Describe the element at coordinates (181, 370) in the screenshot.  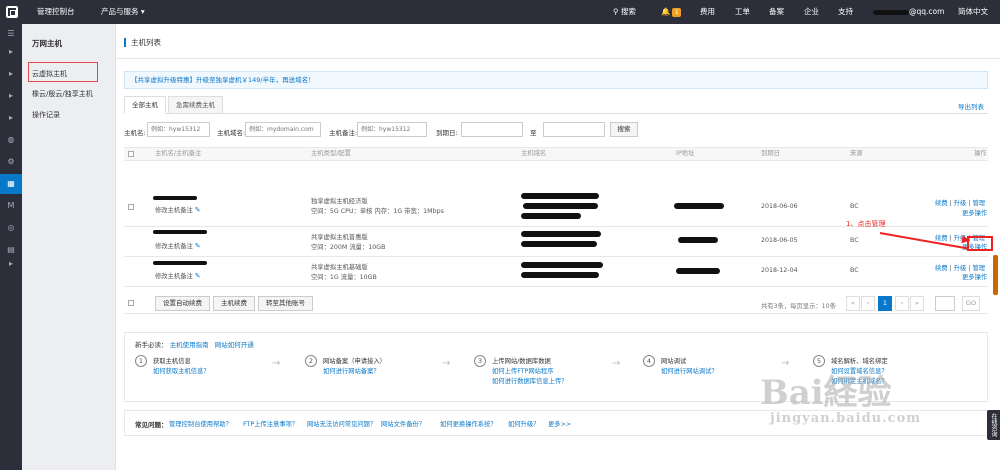
I see `step-link: 如何获取主机信息？` at that location.